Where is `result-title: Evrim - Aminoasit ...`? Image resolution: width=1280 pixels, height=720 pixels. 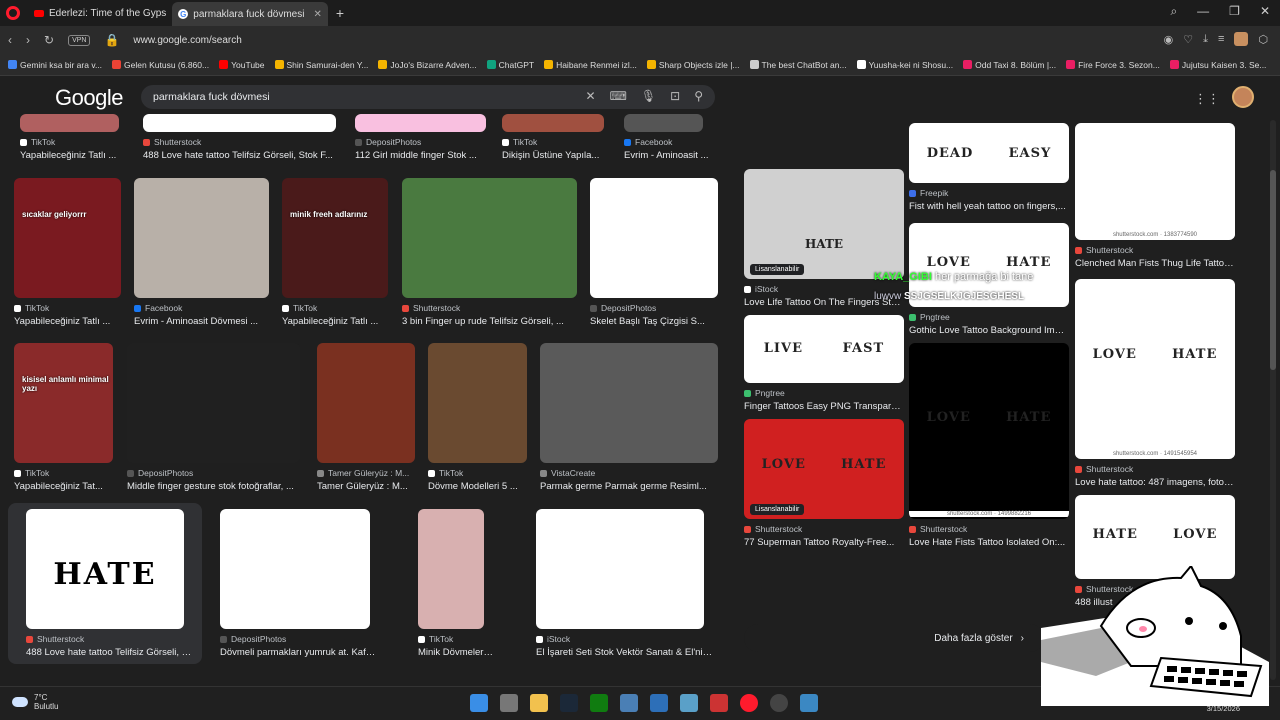
result-title: Evrim - Aminoasit ... is located at coordinates (668, 155).